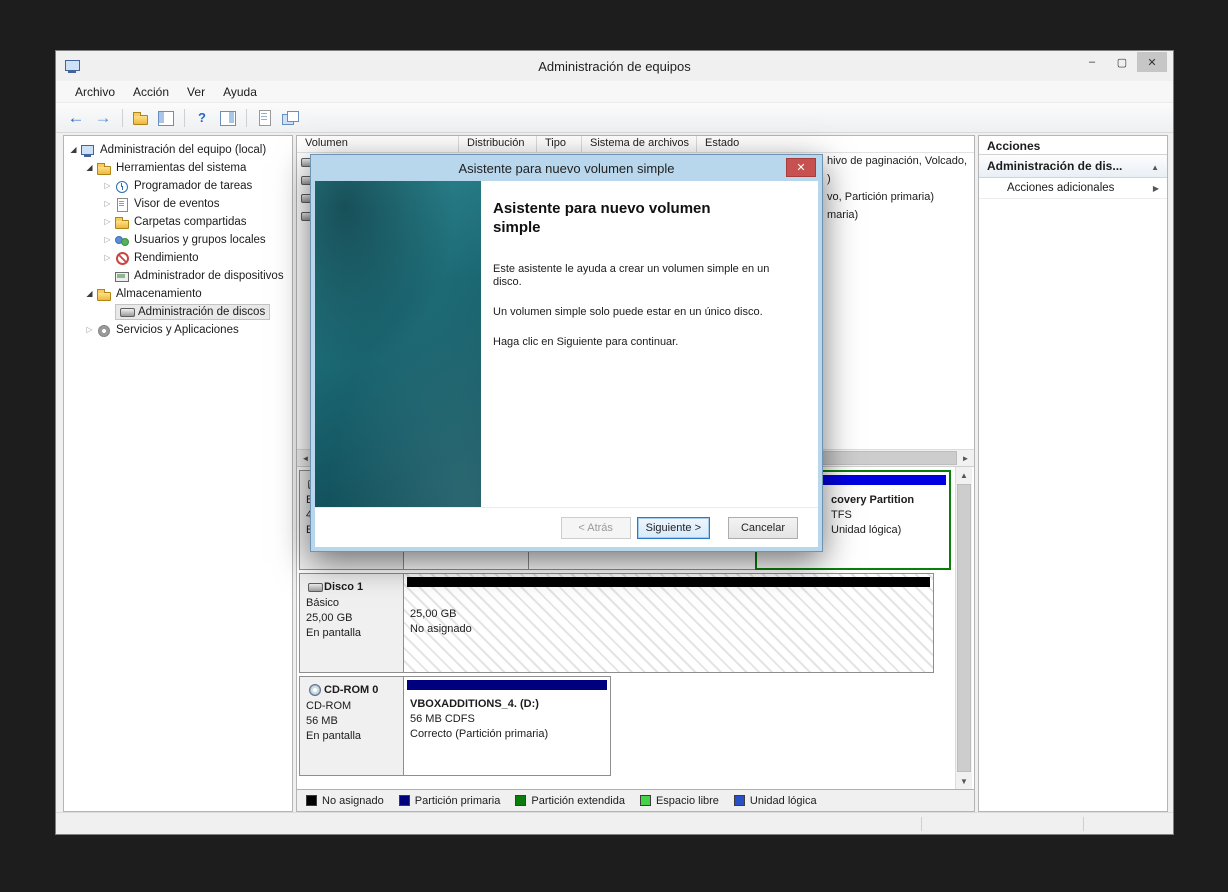 This screenshot has width=1228, height=892. I want to click on tree-item-carpetas-compartidas: Carpetas compartidas, so click(178, 222).